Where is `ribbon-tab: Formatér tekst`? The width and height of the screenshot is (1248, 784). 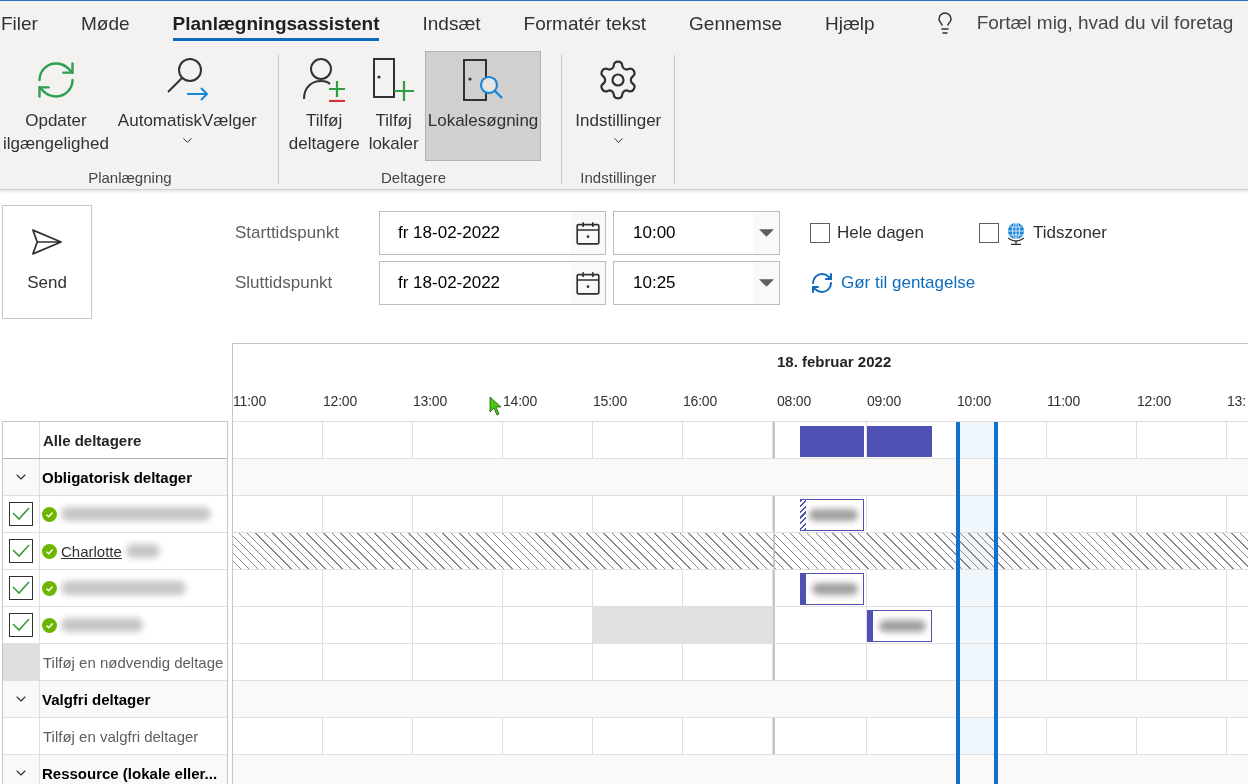 ribbon-tab: Formatér tekst is located at coordinates (585, 25).